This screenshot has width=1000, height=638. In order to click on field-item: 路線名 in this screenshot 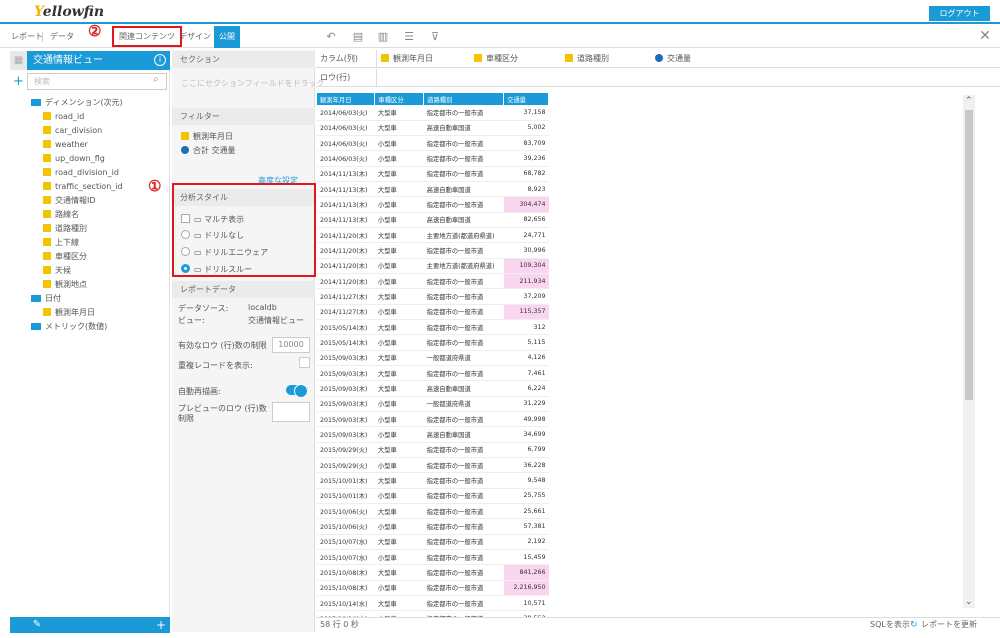, I will do `click(77, 215)`.